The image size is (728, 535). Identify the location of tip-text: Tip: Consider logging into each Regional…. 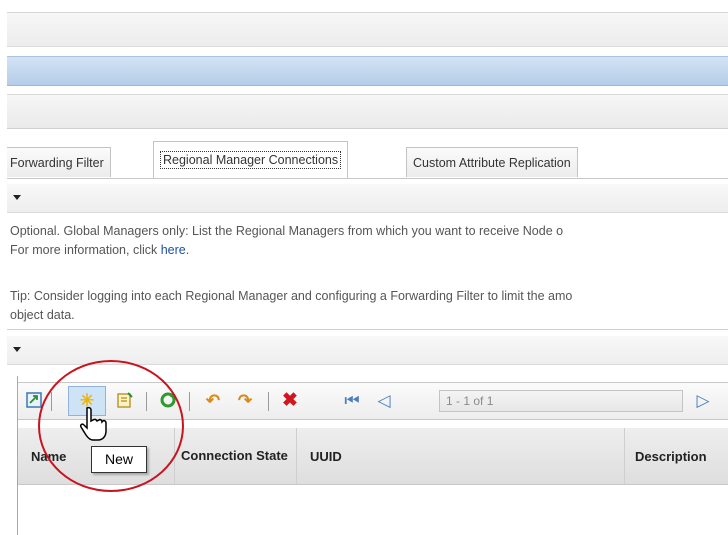
(369, 306).